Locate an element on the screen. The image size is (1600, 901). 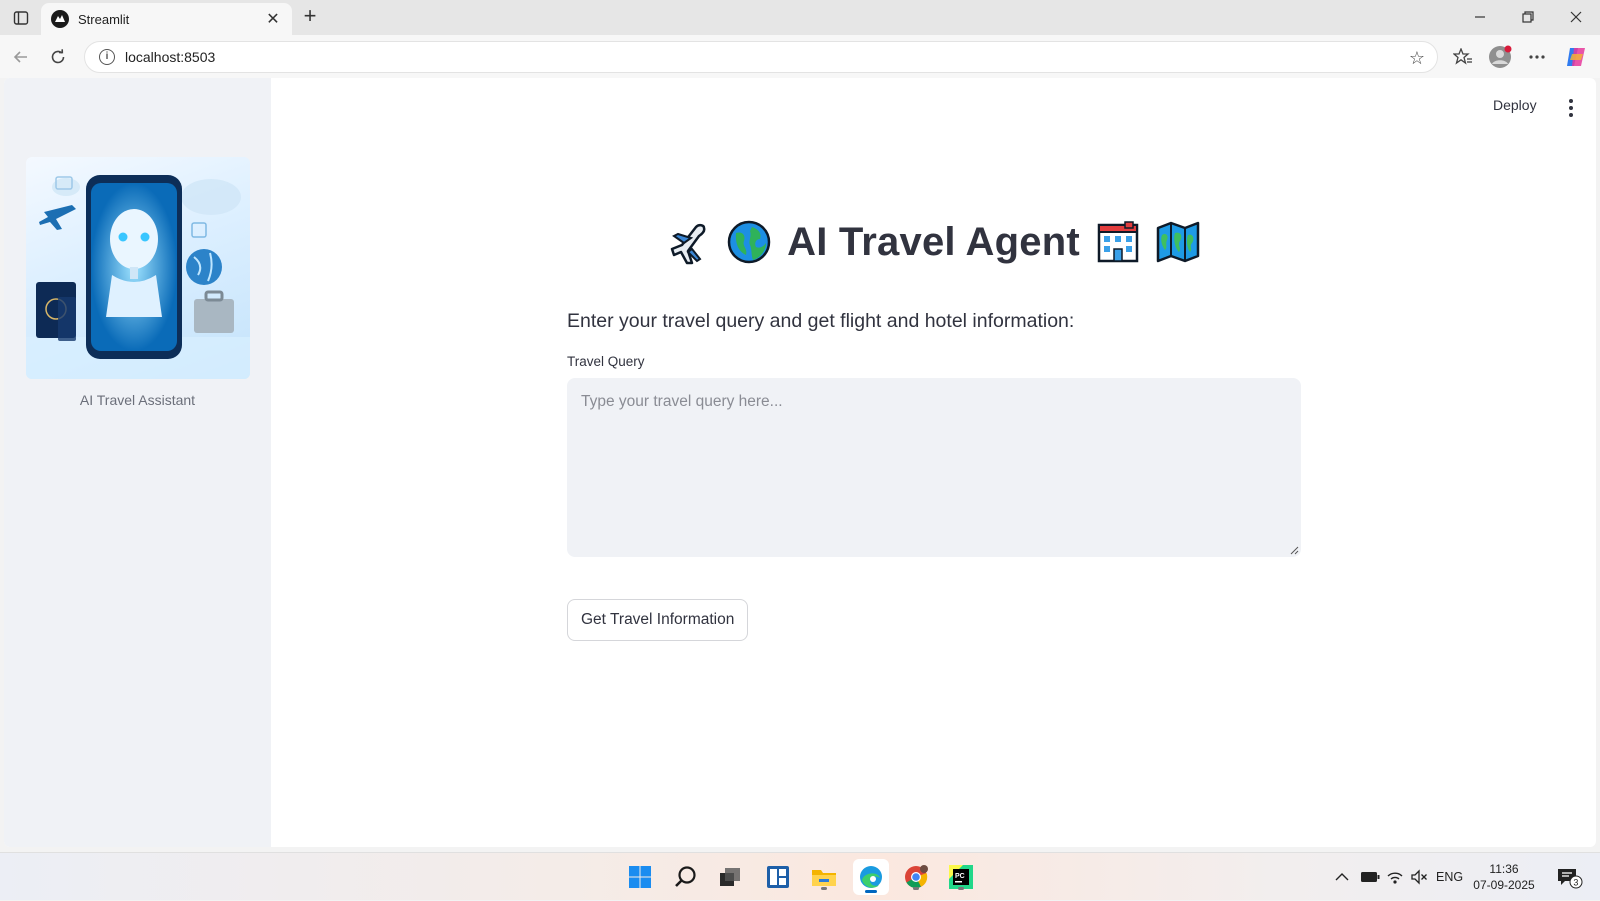
battery-icon is located at coordinates (1370, 877).